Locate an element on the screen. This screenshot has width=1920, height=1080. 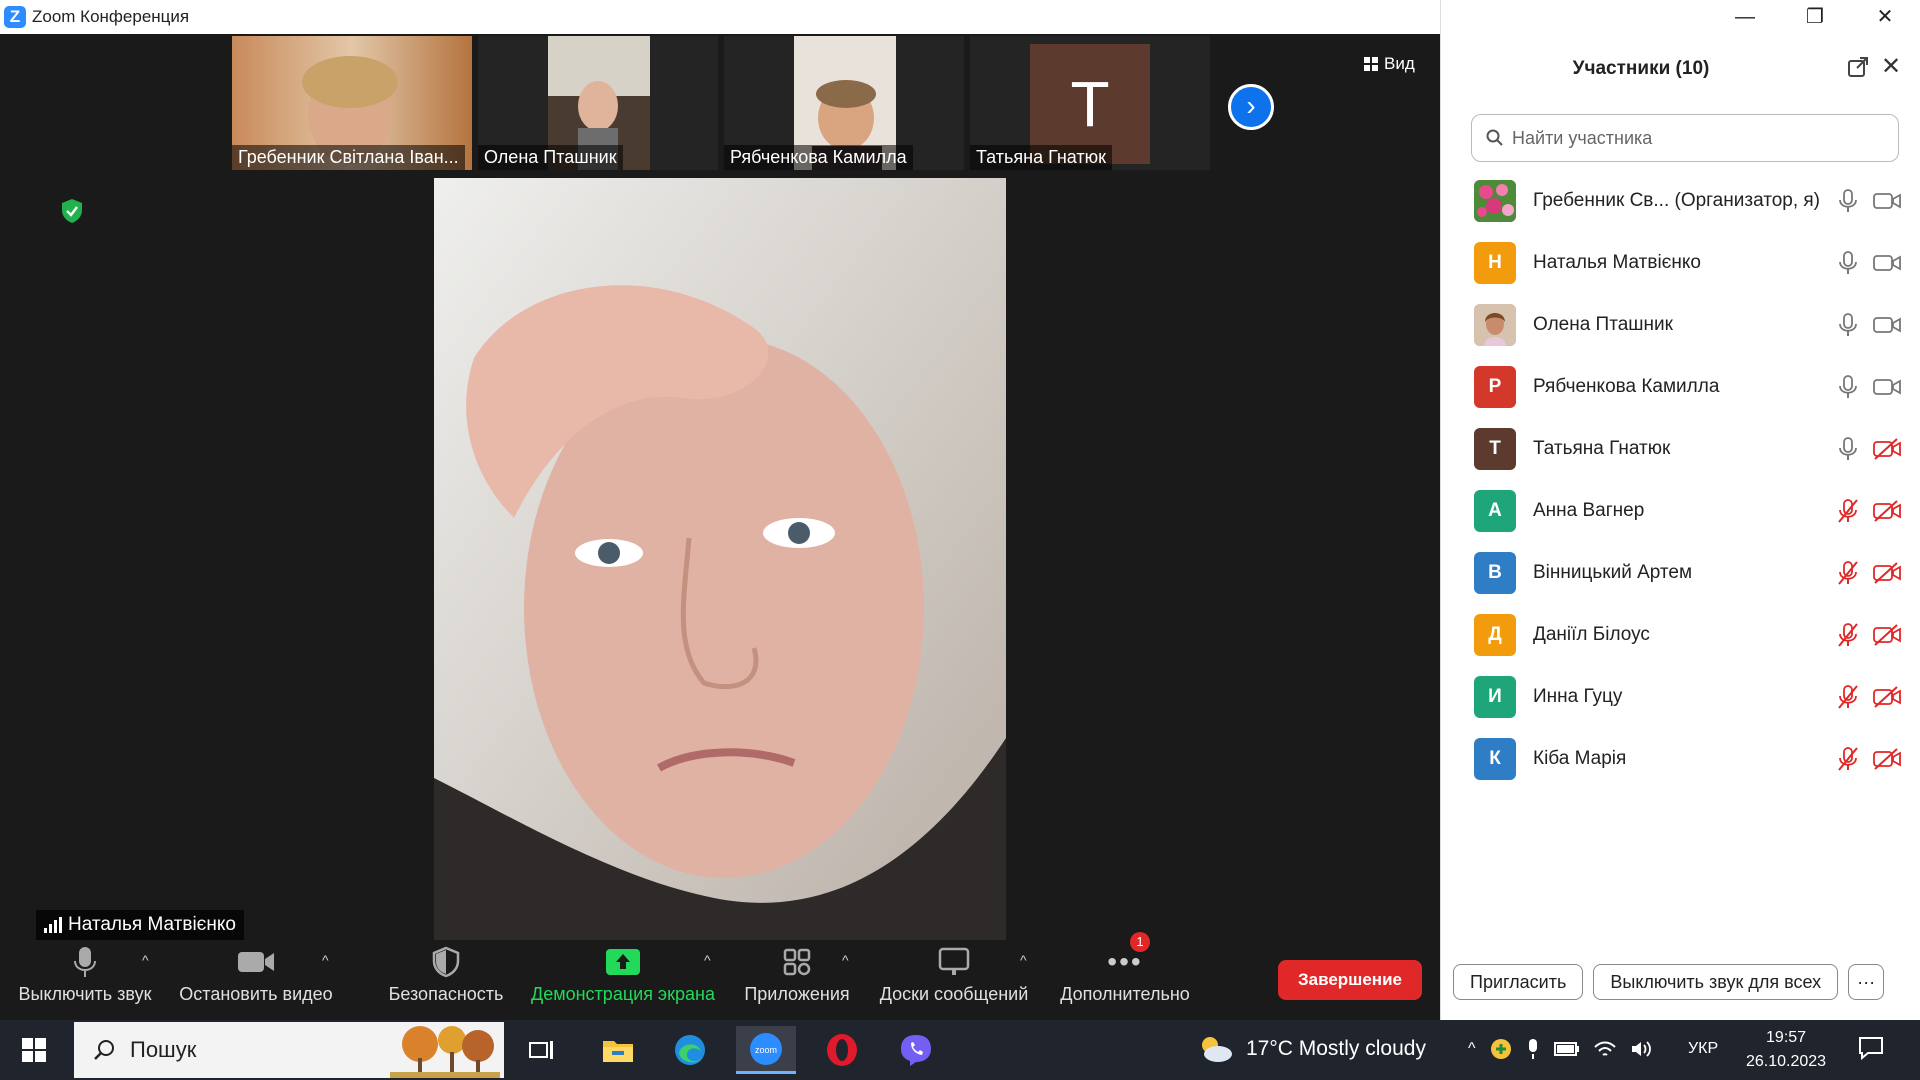
participant-name: Вінницький Артем is located at coordinates (1613, 572).